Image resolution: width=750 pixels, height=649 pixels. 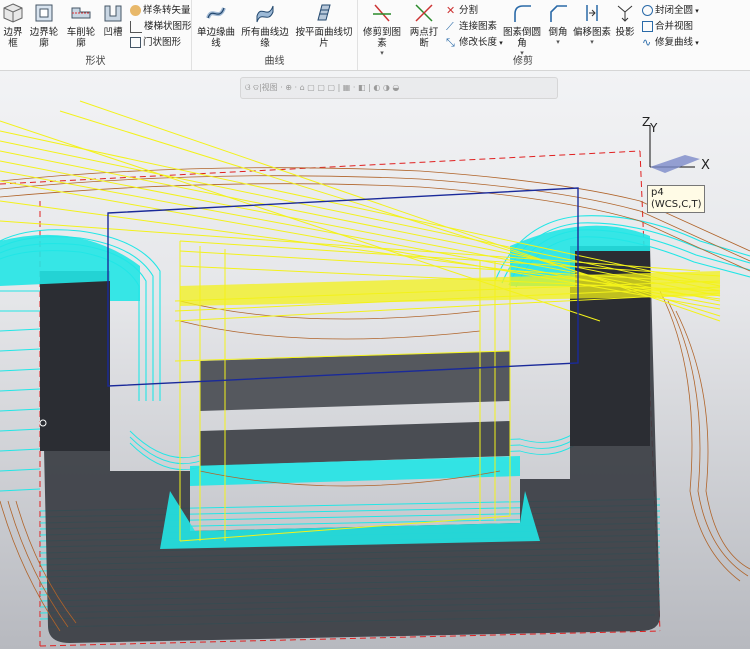 I want to click on door-icon, so click(x=135, y=42).